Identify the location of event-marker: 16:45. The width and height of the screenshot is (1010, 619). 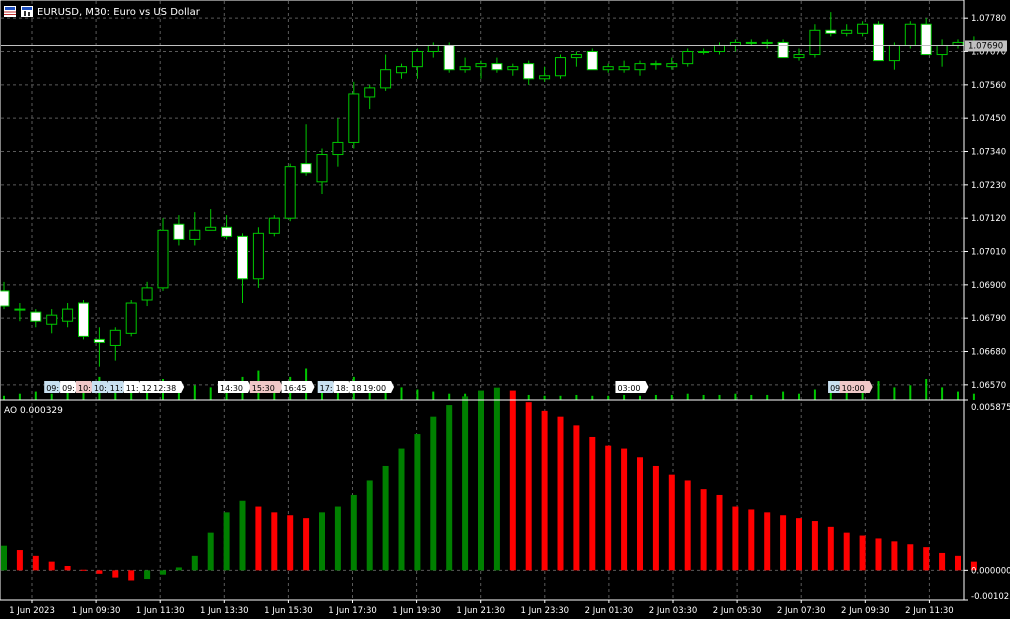
(298, 387).